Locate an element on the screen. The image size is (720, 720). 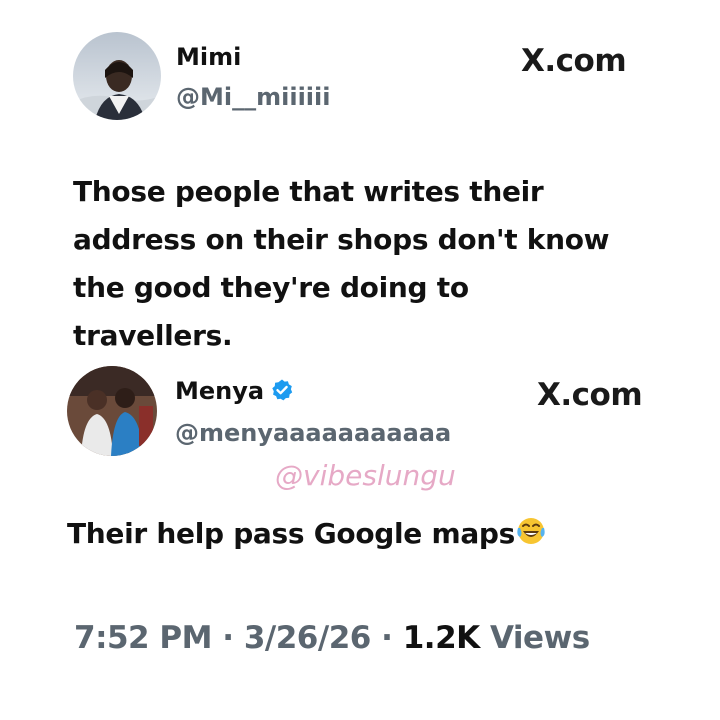
mimi-handle: @Mi__miiiiii is located at coordinates (253, 97).